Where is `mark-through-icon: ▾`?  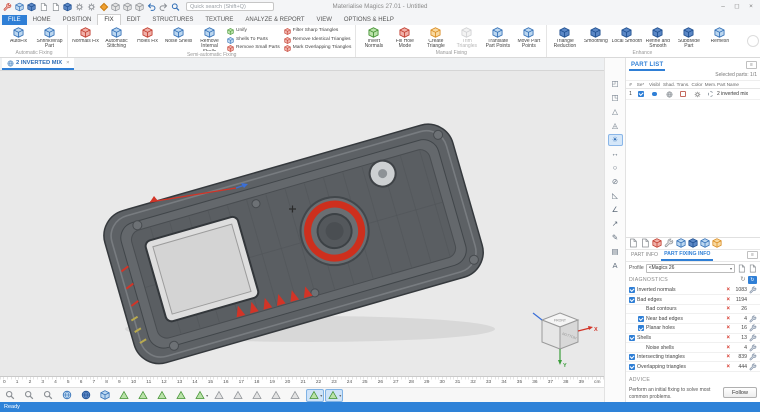
mark-through-icon: ▾ is located at coordinates (296, 395).